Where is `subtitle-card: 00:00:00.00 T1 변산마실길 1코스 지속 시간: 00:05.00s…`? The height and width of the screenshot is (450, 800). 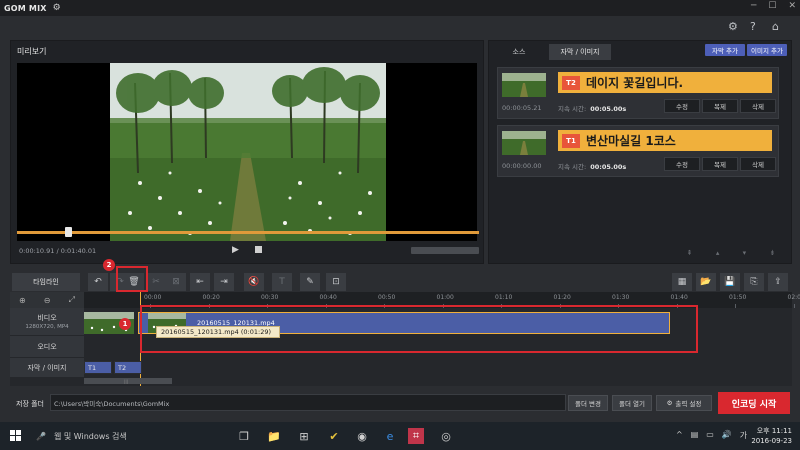 subtitle-card: 00:00:00.00 T1 변산마실길 1코스 지속 시간: 00:05.00s… is located at coordinates (638, 151).